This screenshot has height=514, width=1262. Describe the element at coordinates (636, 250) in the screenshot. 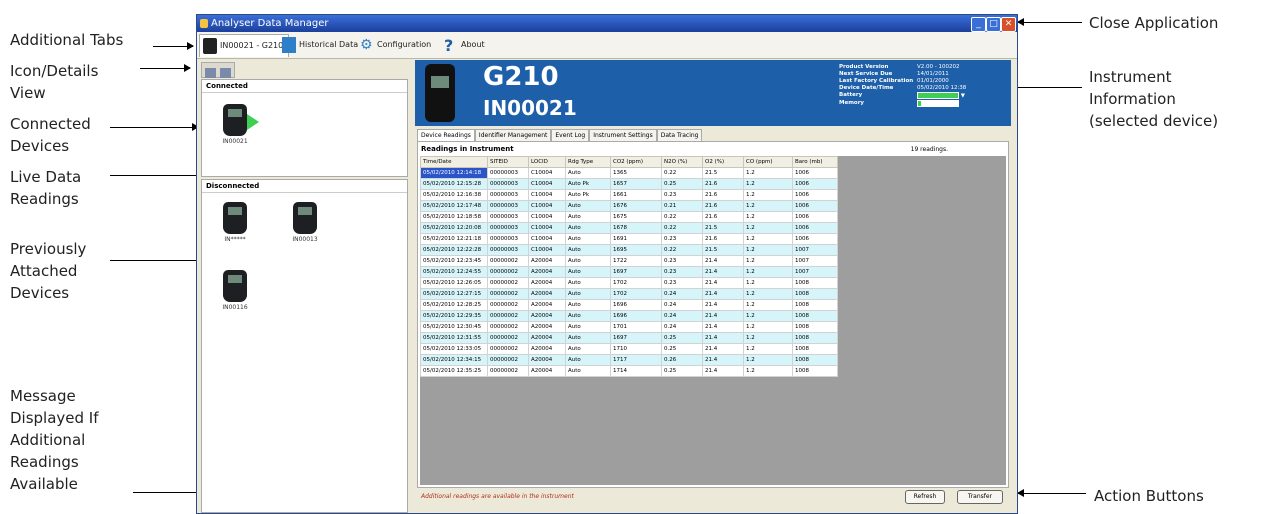

I see `table-cell: 1695` at that location.